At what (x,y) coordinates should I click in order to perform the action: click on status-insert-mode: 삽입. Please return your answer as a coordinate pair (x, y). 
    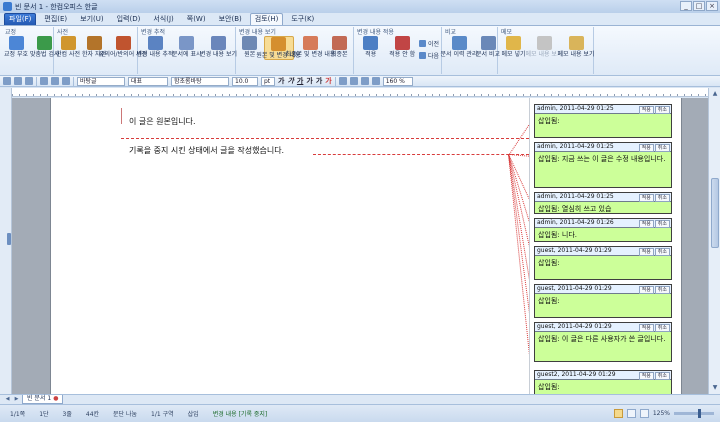
    Looking at the image, I should click on (193, 413).